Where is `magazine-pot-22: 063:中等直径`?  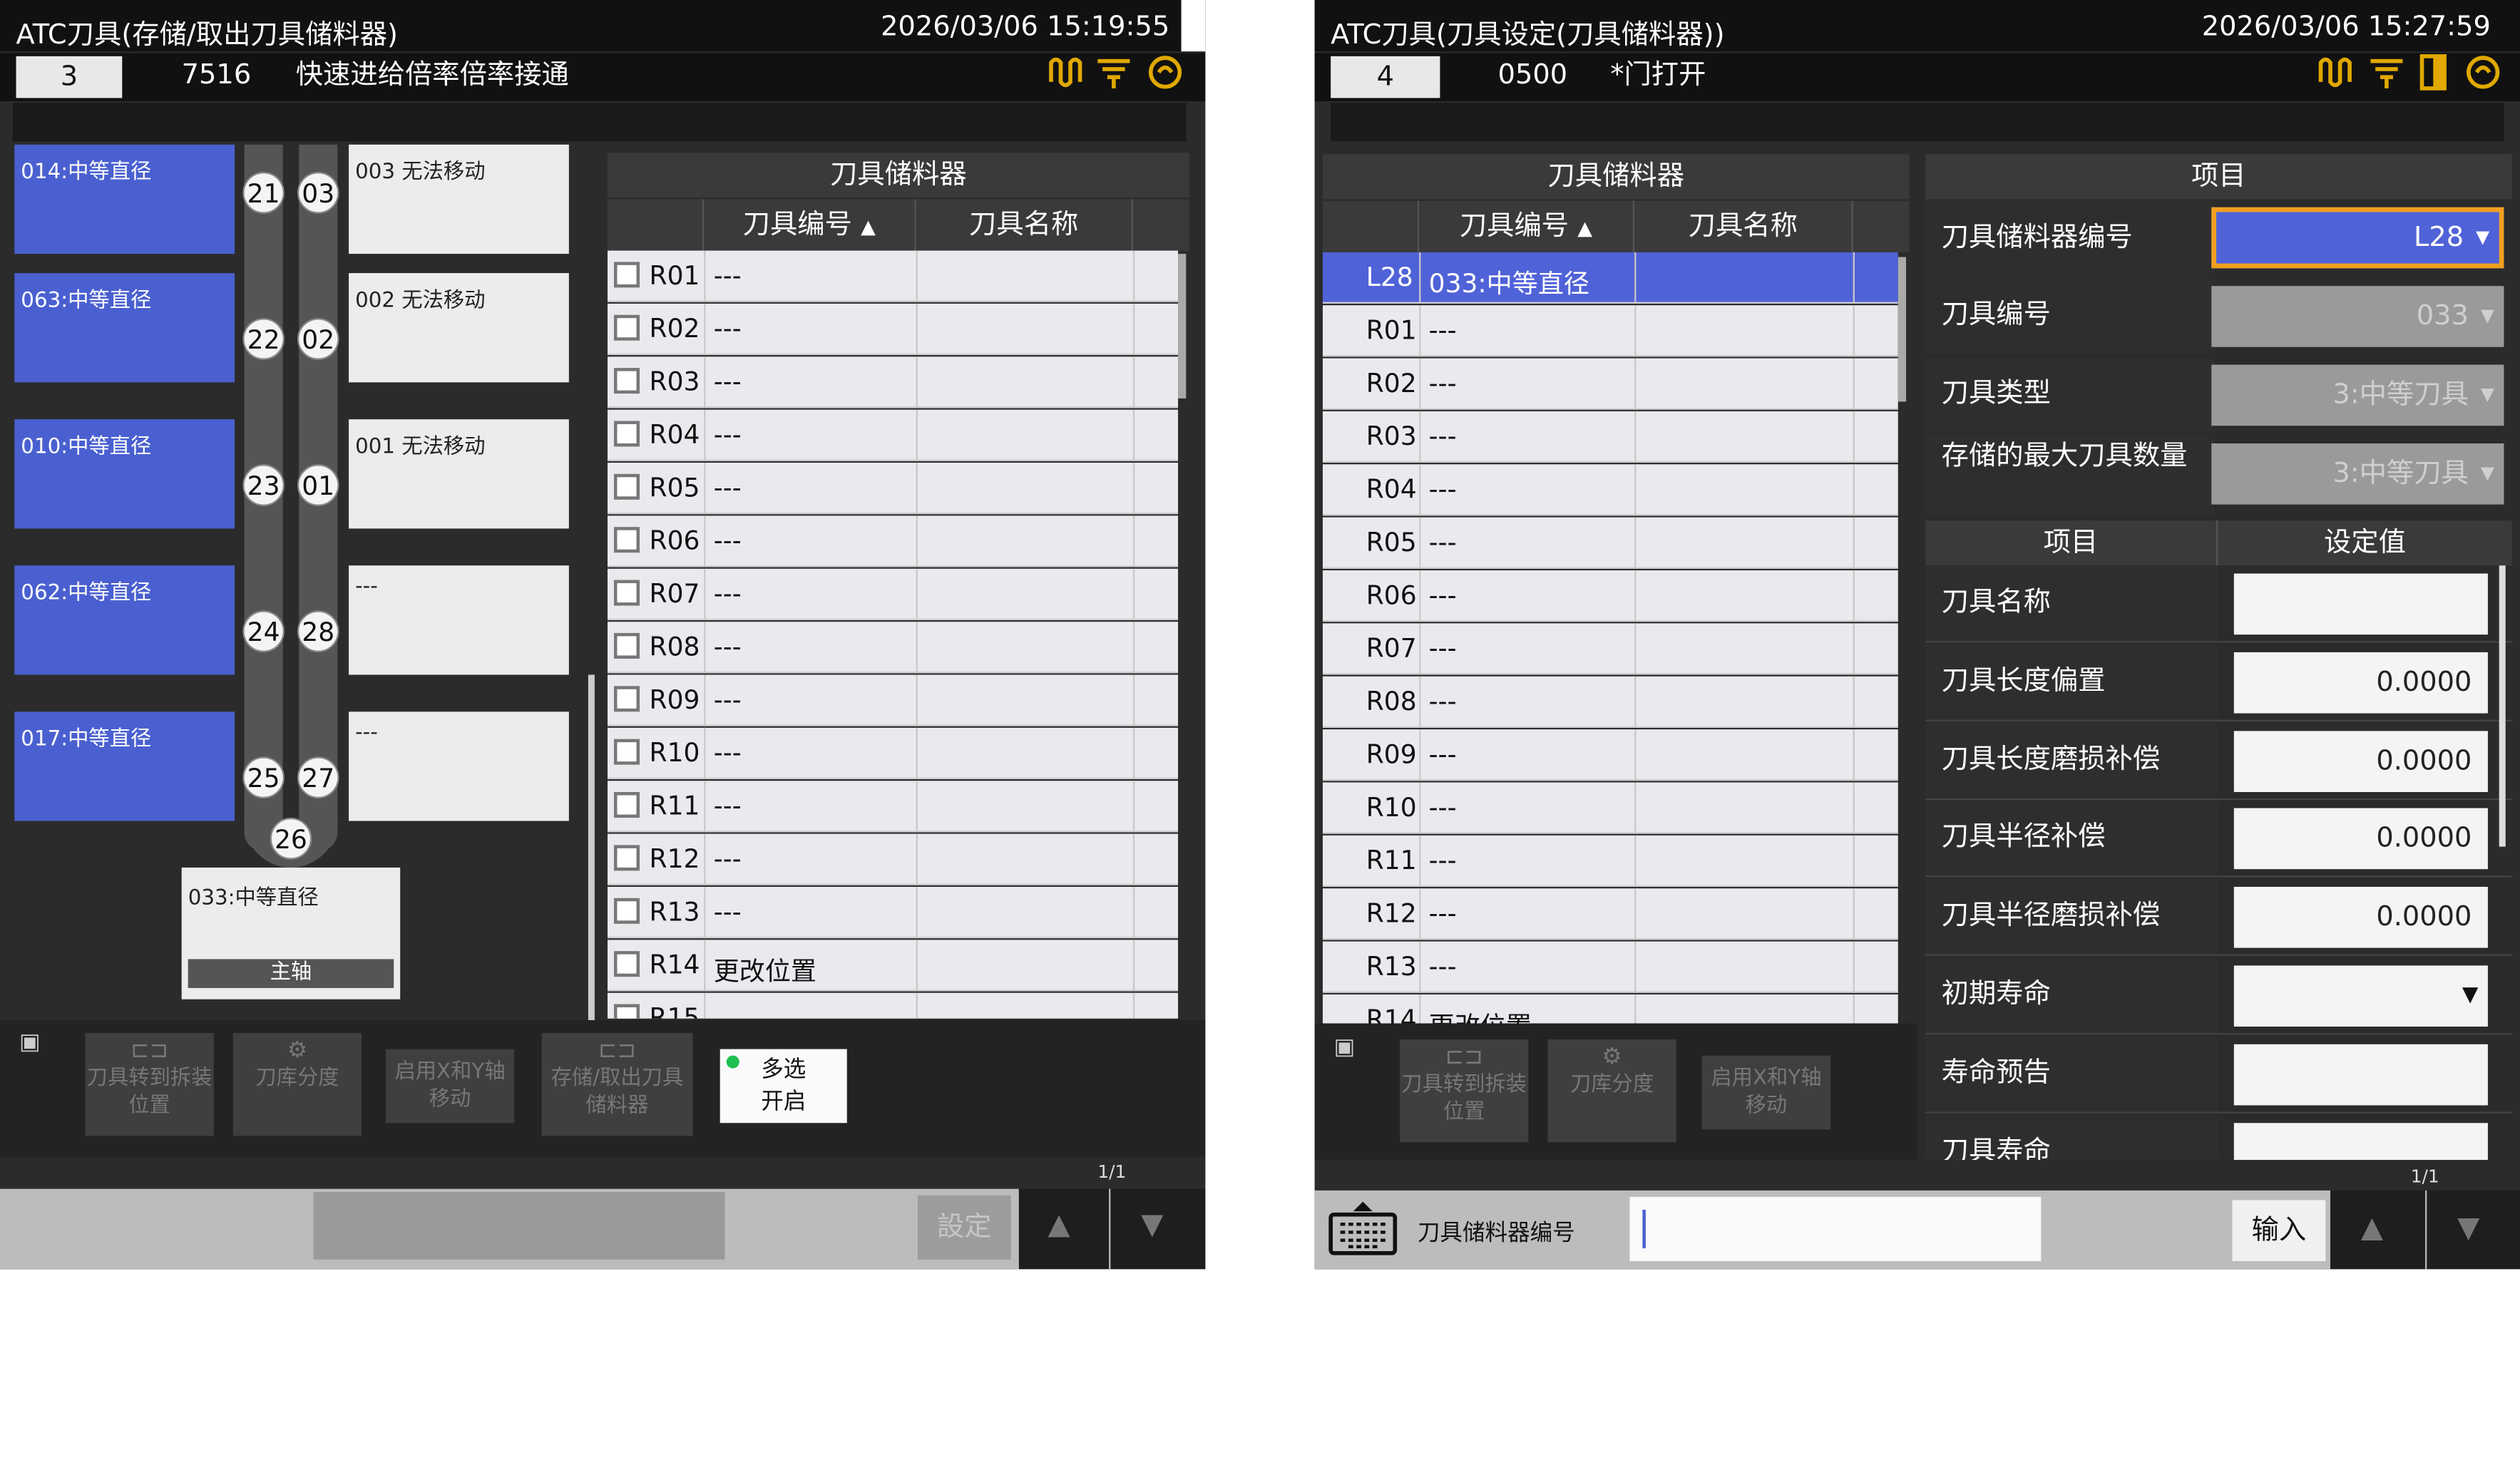 magazine-pot-22: 063:中等直径 is located at coordinates (124, 328).